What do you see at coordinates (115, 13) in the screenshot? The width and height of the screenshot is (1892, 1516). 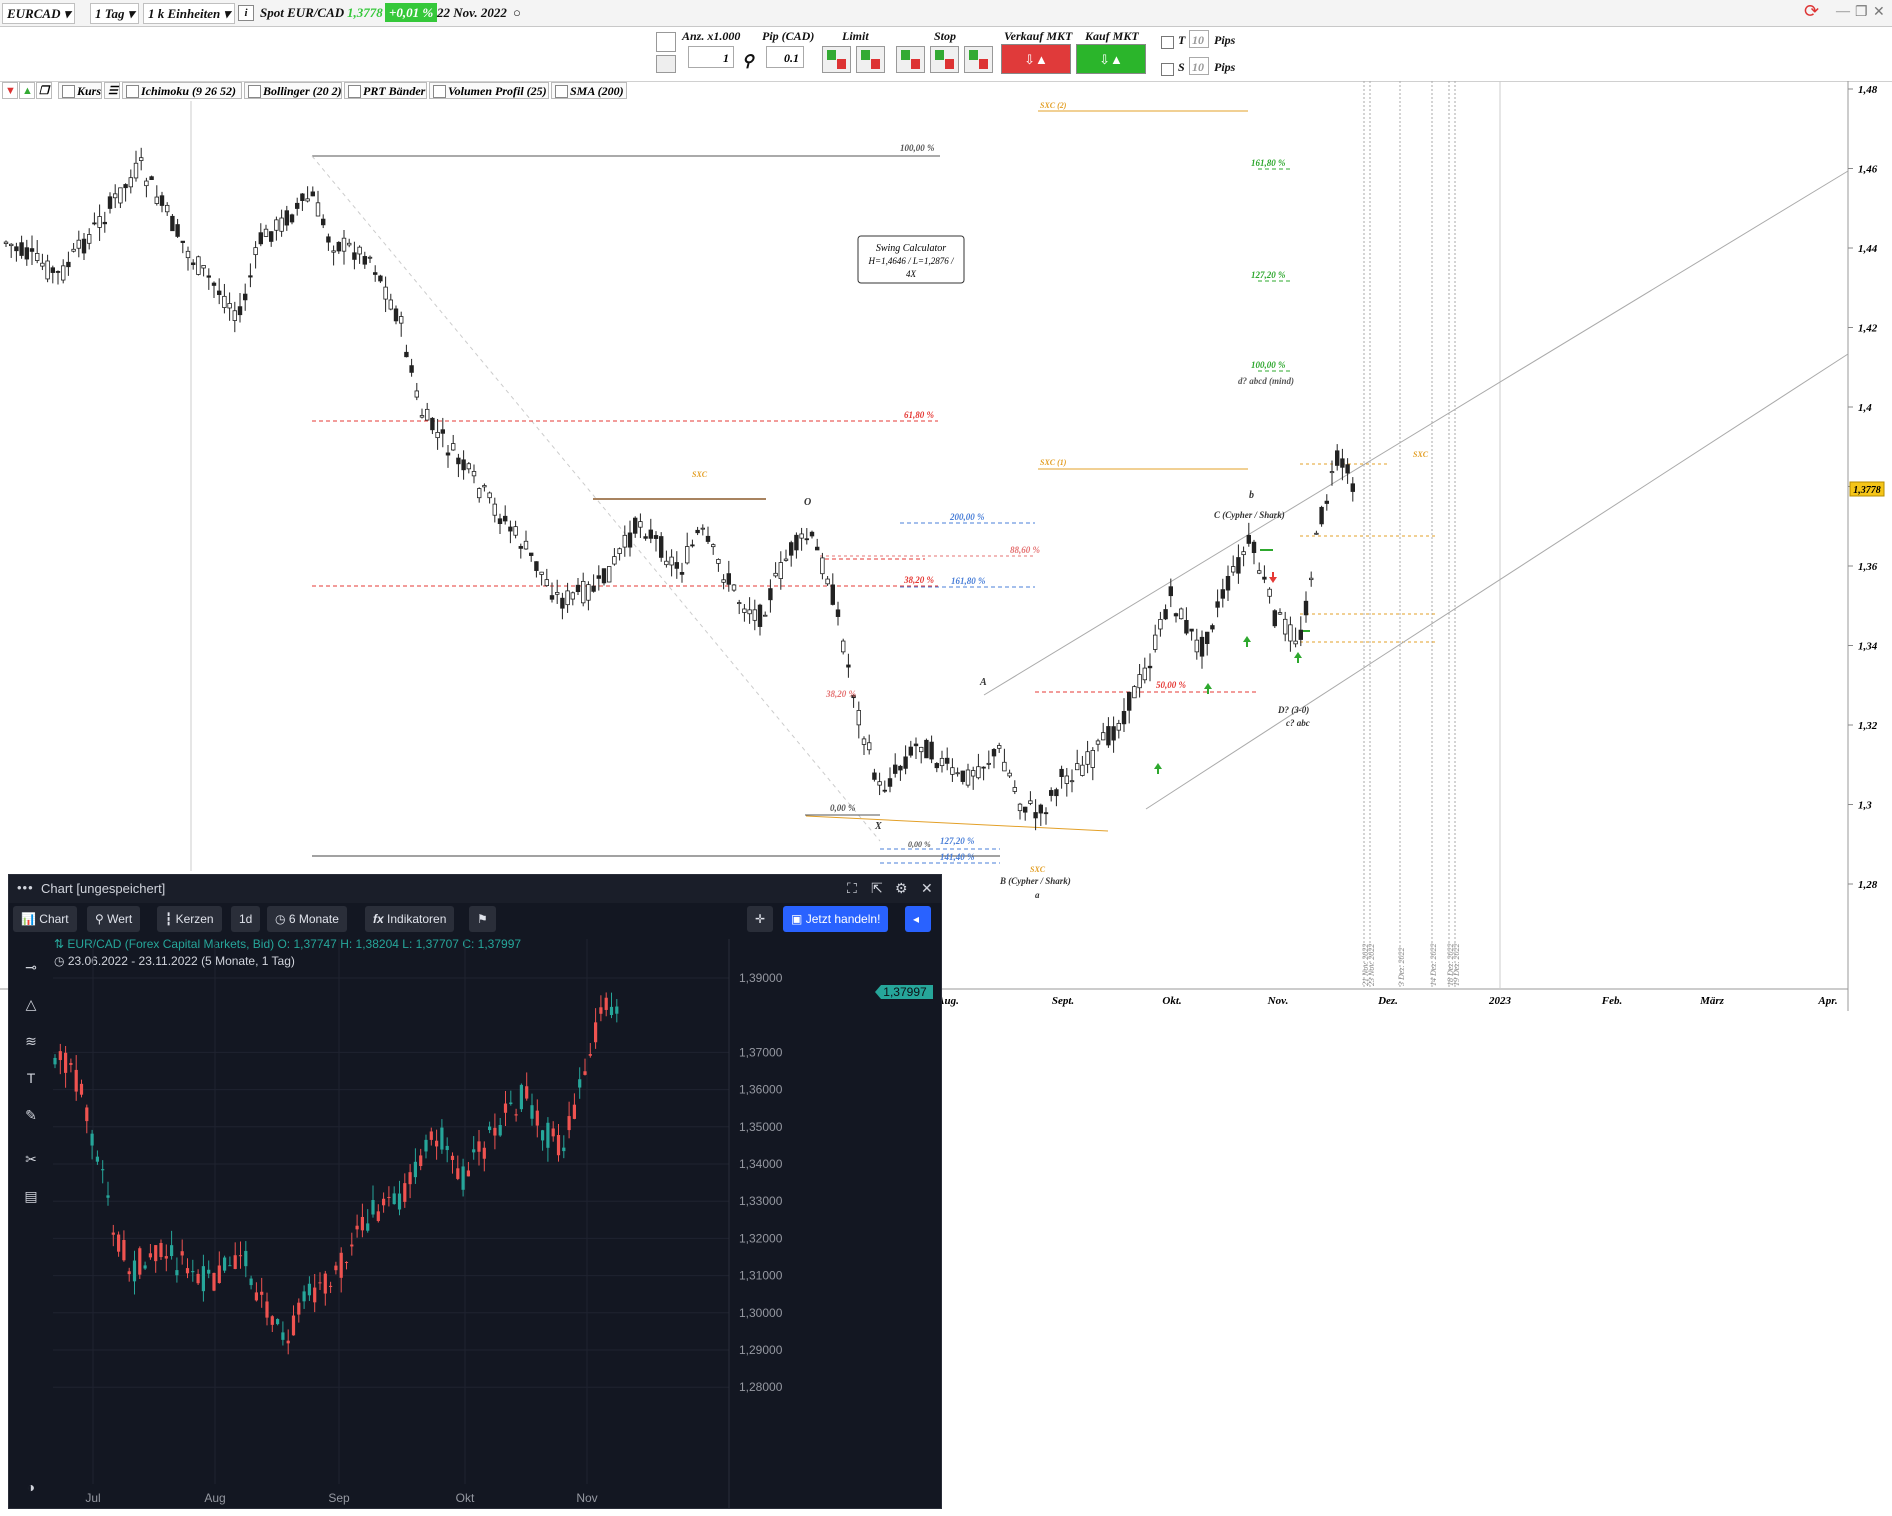 I see `timeframe-select: 1 Tag ▾` at bounding box center [115, 13].